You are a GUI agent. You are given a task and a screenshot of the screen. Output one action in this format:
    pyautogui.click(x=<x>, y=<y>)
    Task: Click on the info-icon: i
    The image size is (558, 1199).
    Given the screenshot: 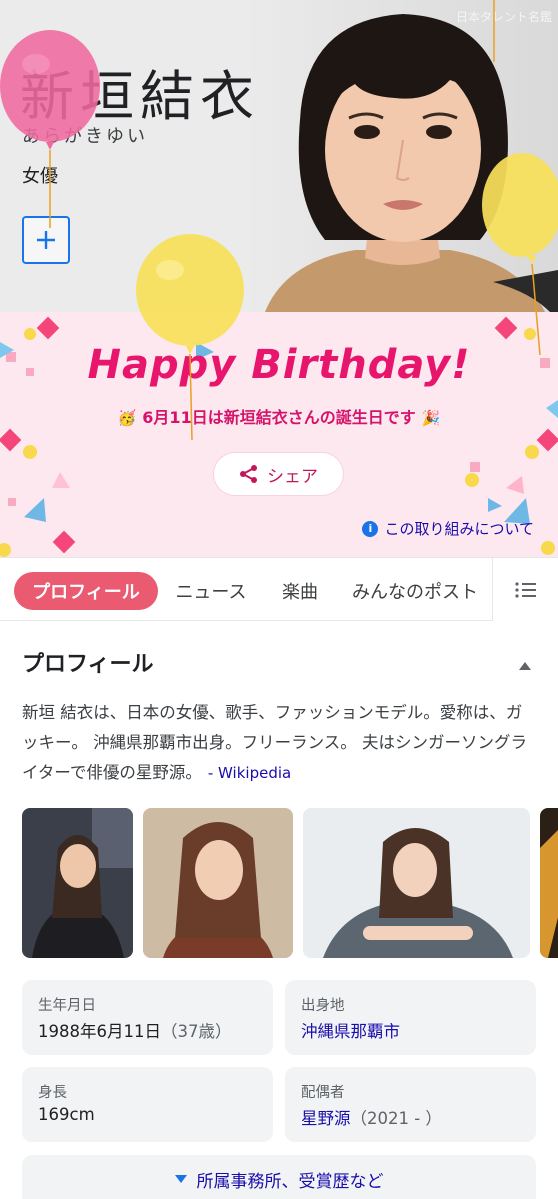 What is the action you would take?
    pyautogui.click(x=370, y=528)
    